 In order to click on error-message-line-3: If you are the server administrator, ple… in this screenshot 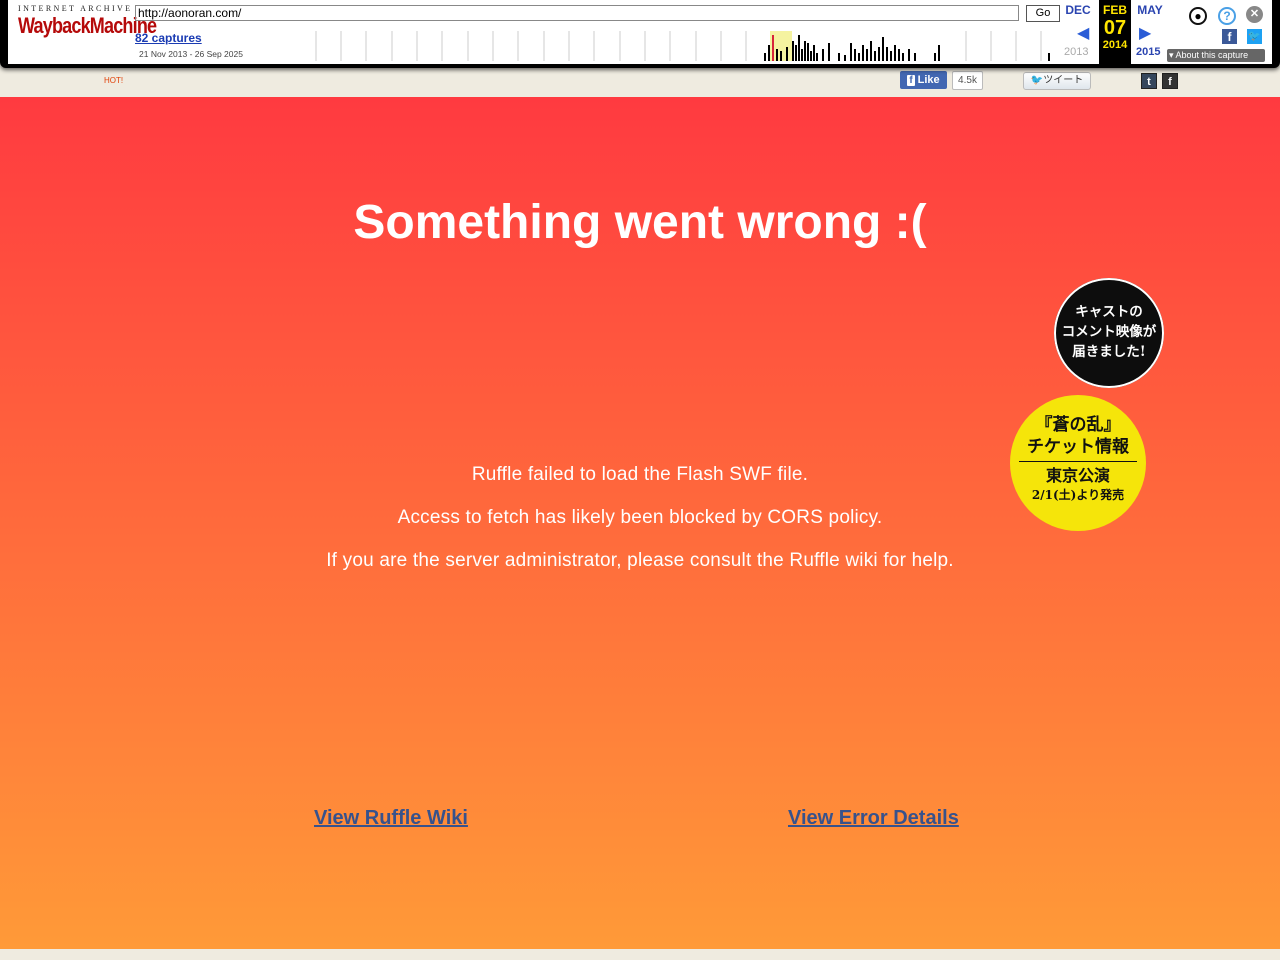, I will do `click(640, 560)`.